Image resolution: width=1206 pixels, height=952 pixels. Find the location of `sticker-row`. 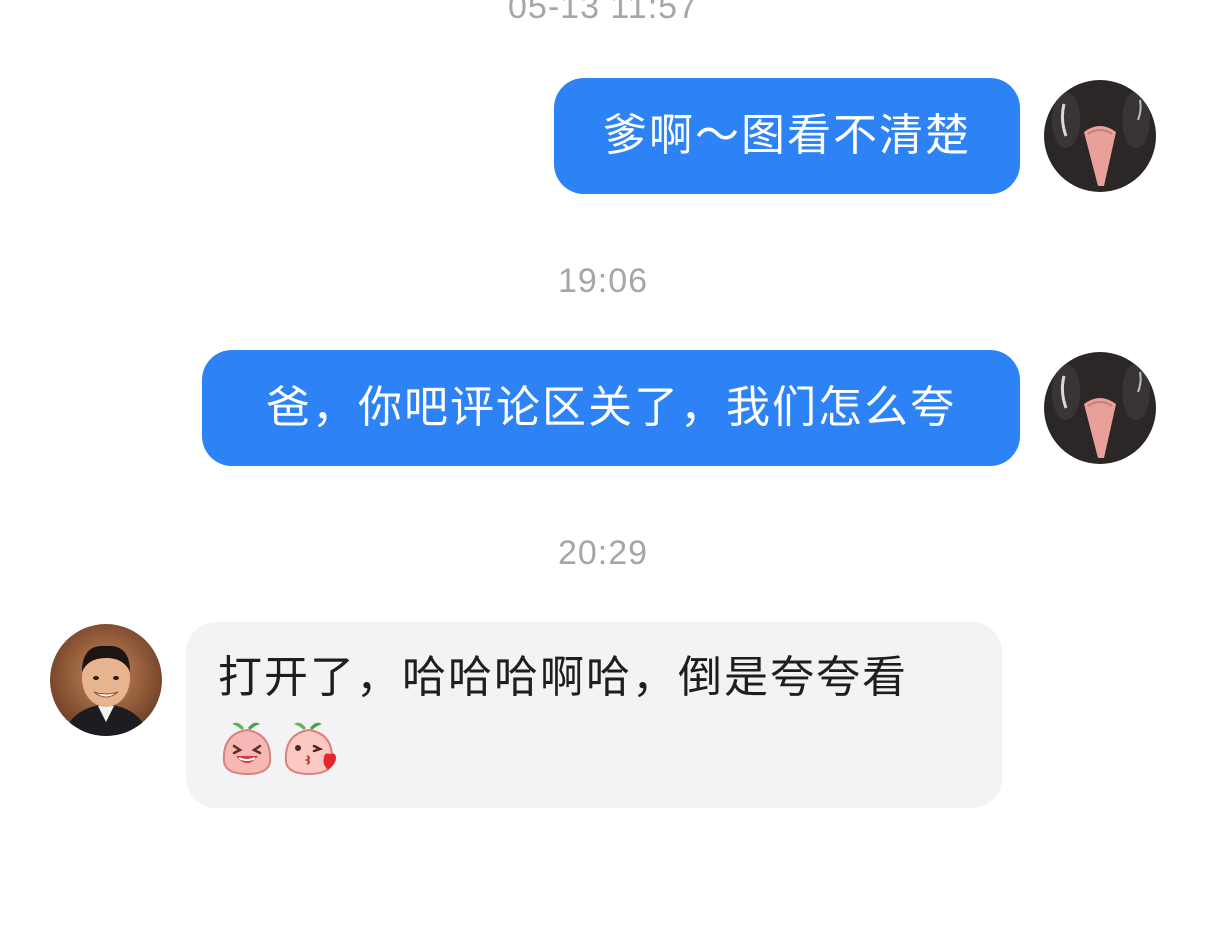

sticker-row is located at coordinates (610, 747).